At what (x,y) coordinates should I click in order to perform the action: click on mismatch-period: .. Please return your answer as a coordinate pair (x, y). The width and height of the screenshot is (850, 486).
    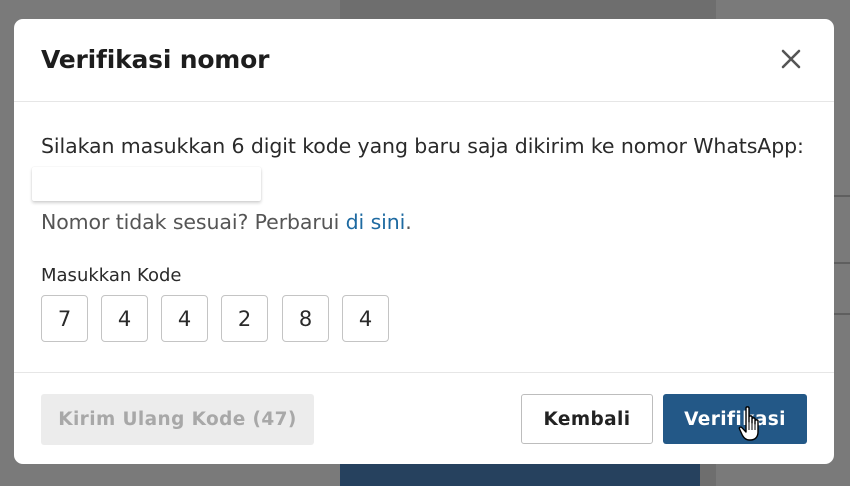
    Looking at the image, I should click on (408, 222).